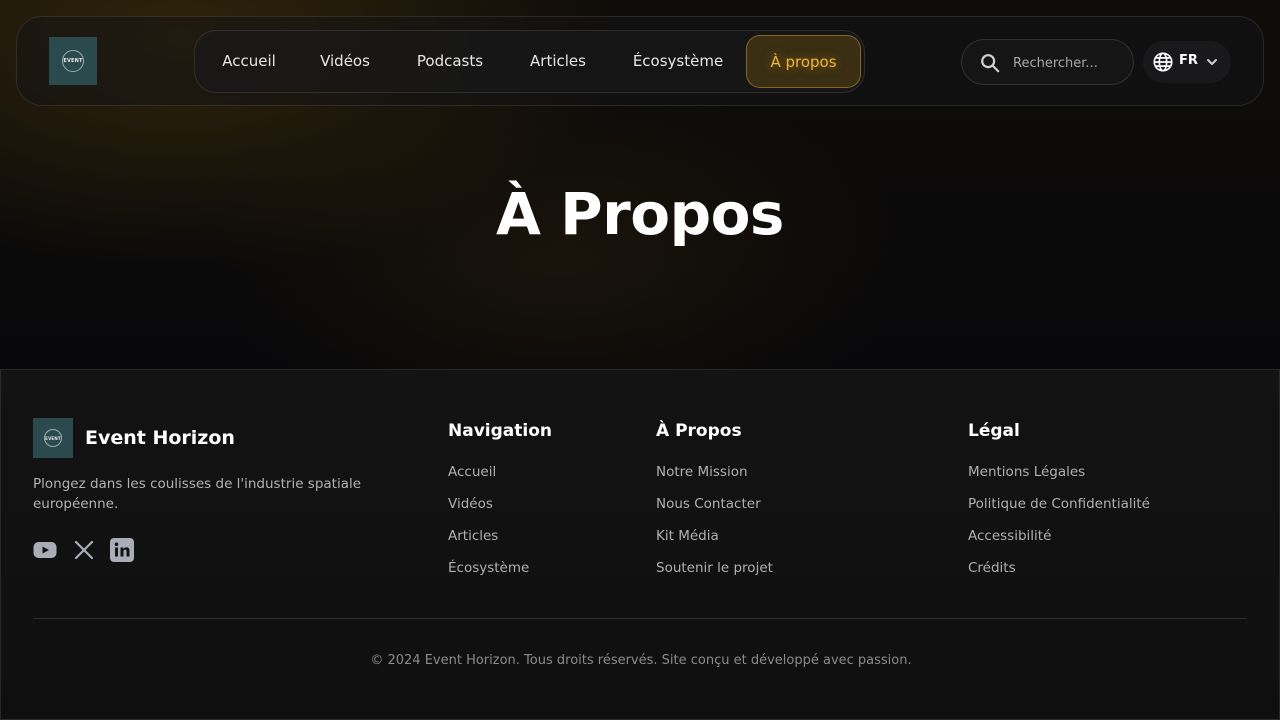 The width and height of the screenshot is (1280, 720). I want to click on language-selector: FR, so click(1187, 62).